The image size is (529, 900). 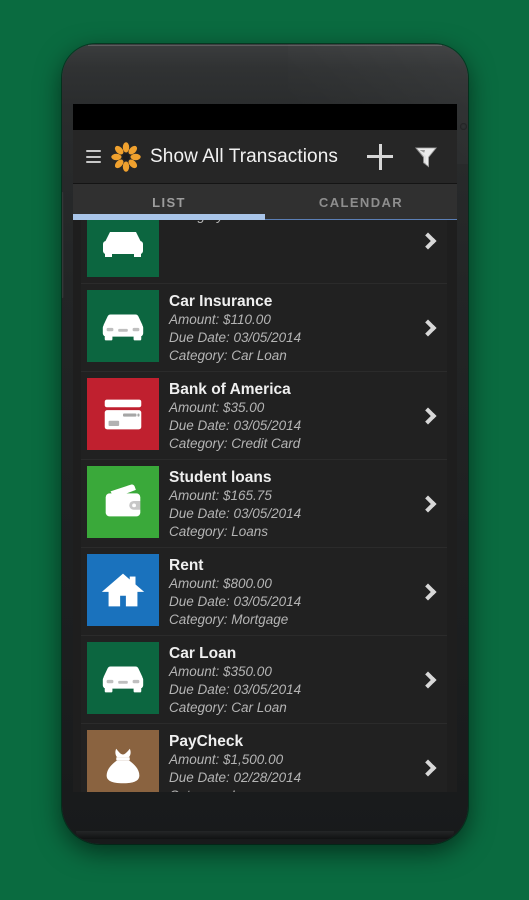 I want to click on row-title: Student loans, so click(x=220, y=477).